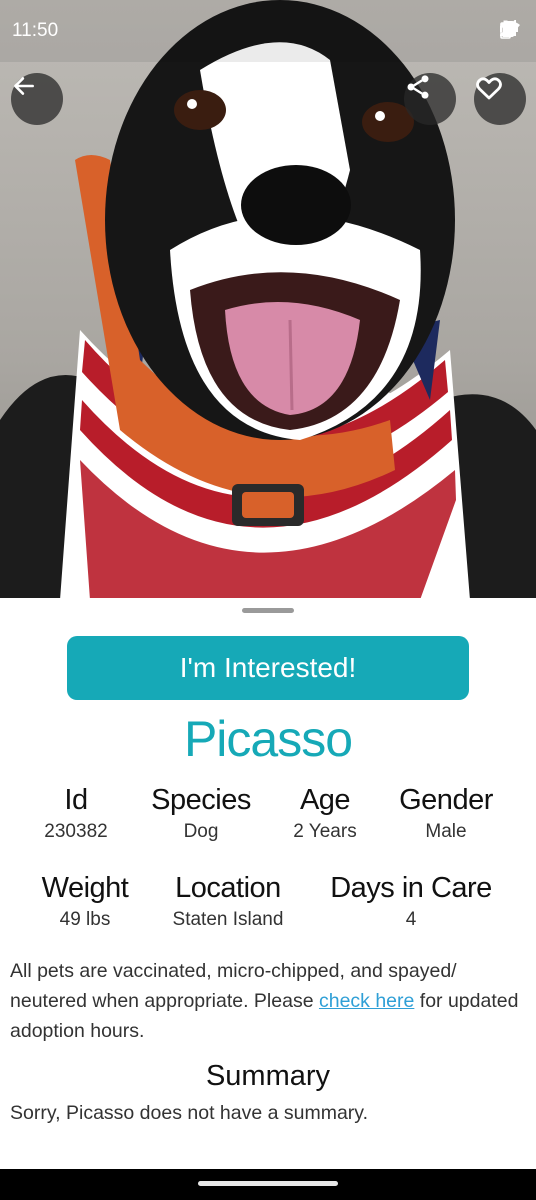  I want to click on system-nav-bar, so click(268, 1184).